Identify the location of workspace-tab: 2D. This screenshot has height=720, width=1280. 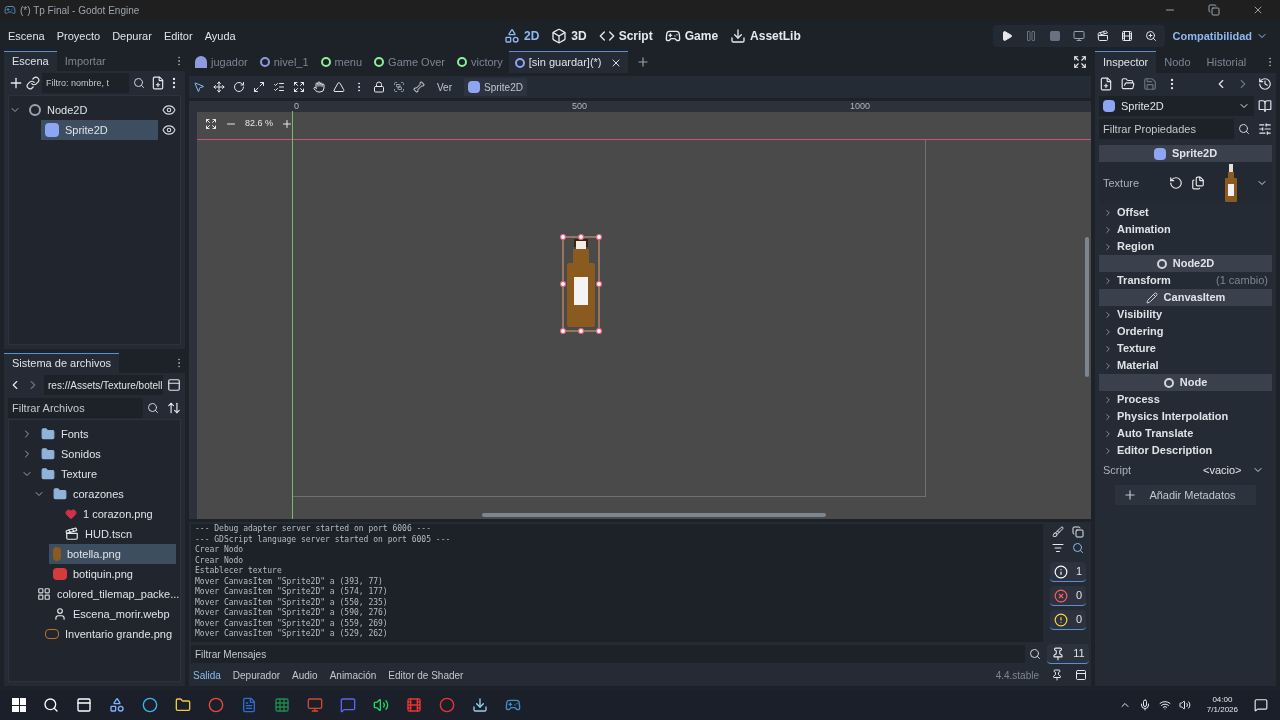
(522, 36).